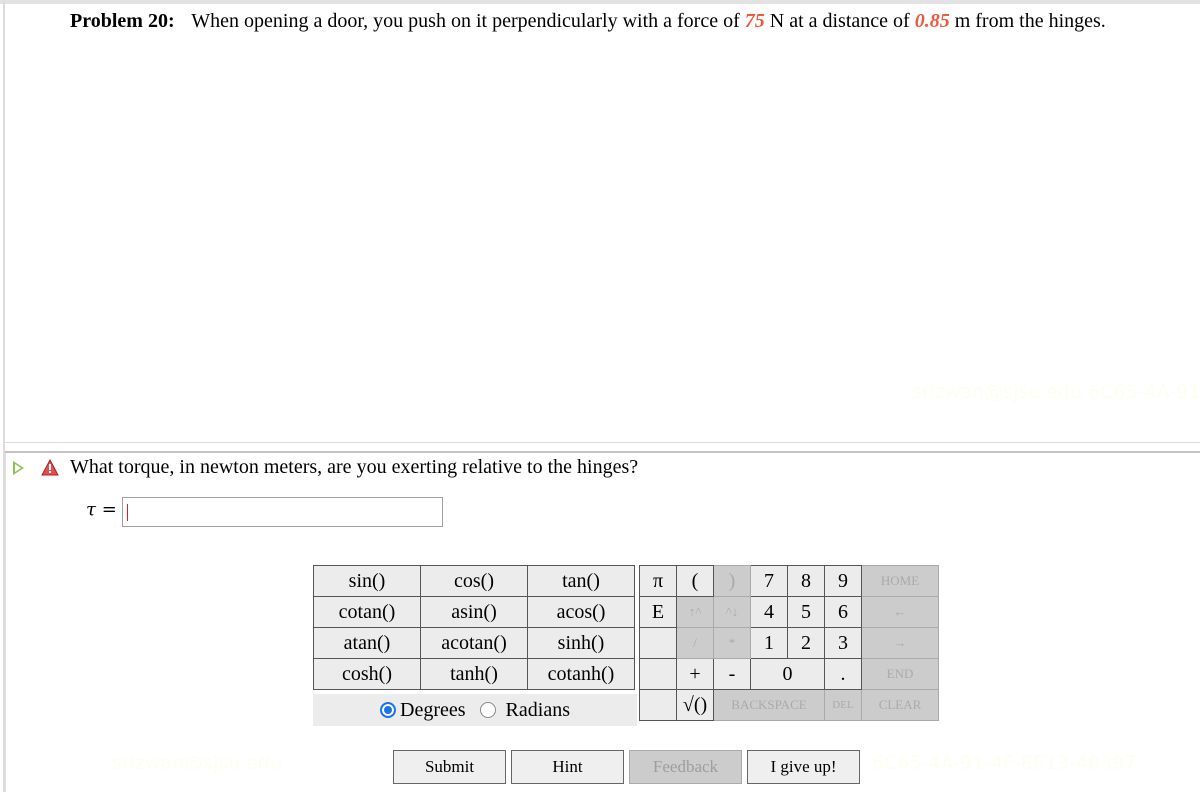 This screenshot has height=792, width=1200. What do you see at coordinates (806, 581) in the screenshot?
I see `key-8: 8` at bounding box center [806, 581].